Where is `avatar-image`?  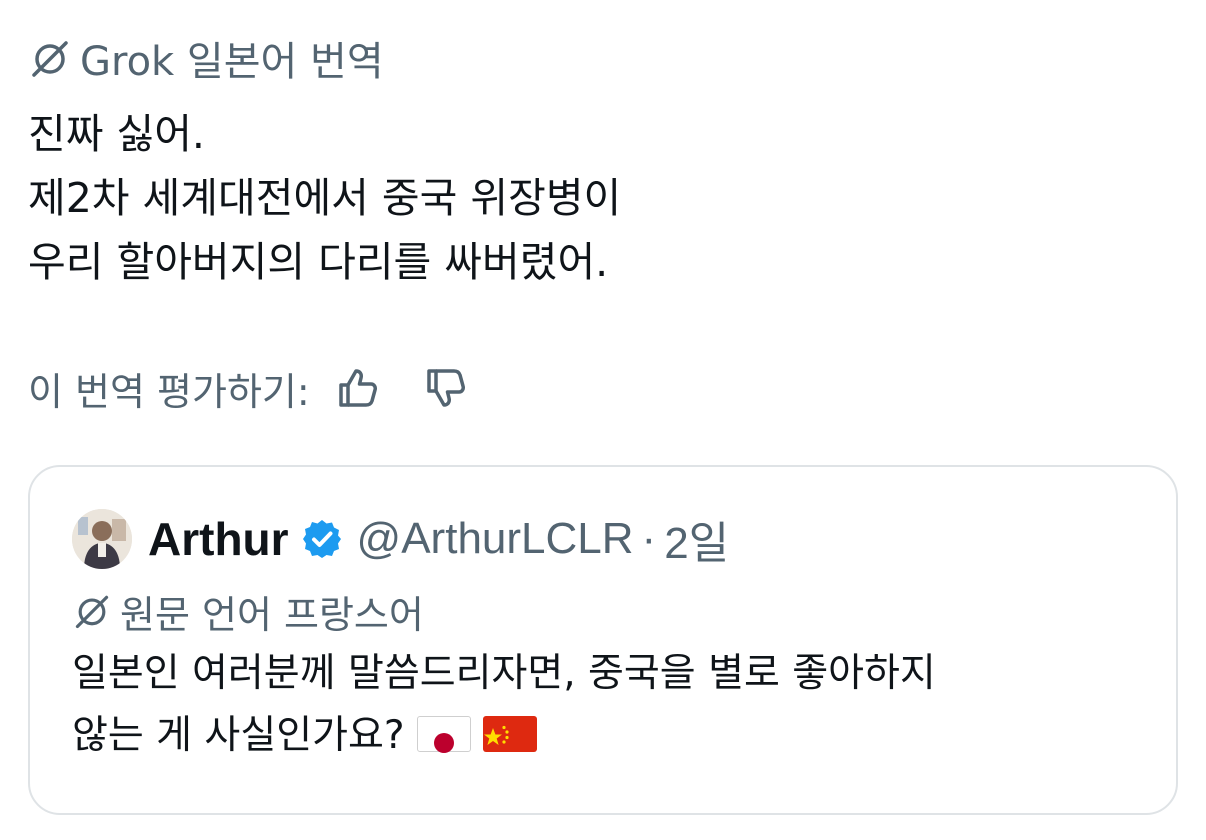 avatar-image is located at coordinates (102, 539).